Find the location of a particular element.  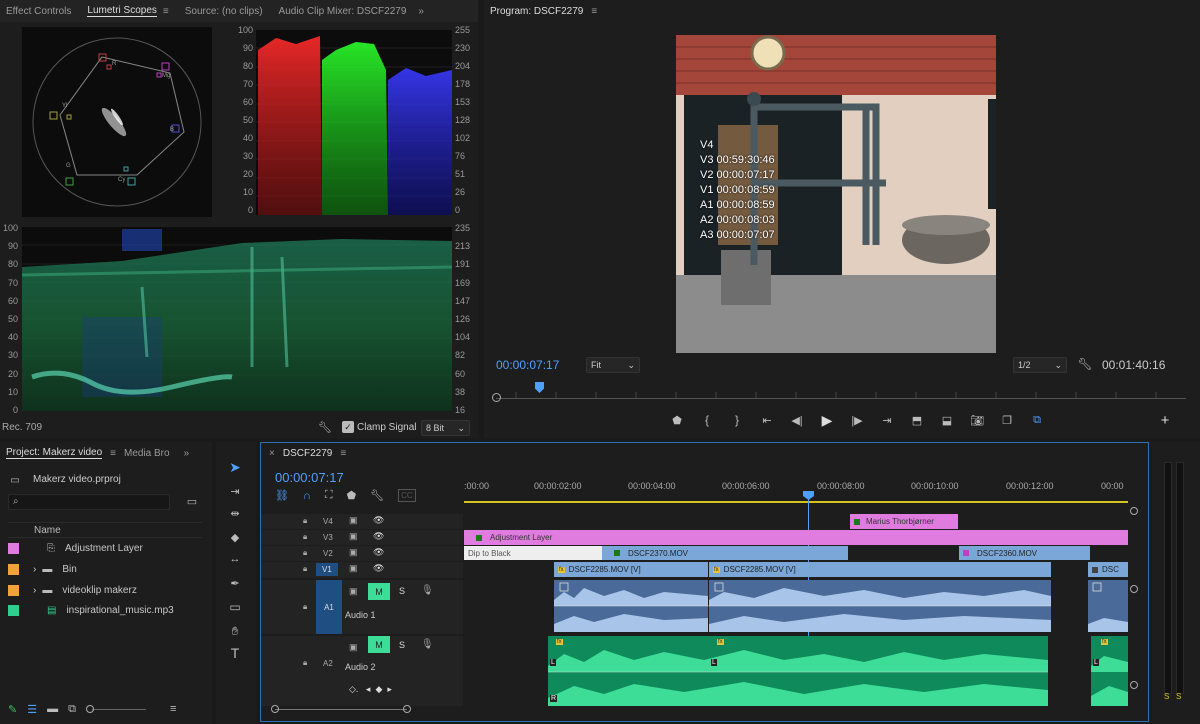

work-area-bar is located at coordinates (796, 502).